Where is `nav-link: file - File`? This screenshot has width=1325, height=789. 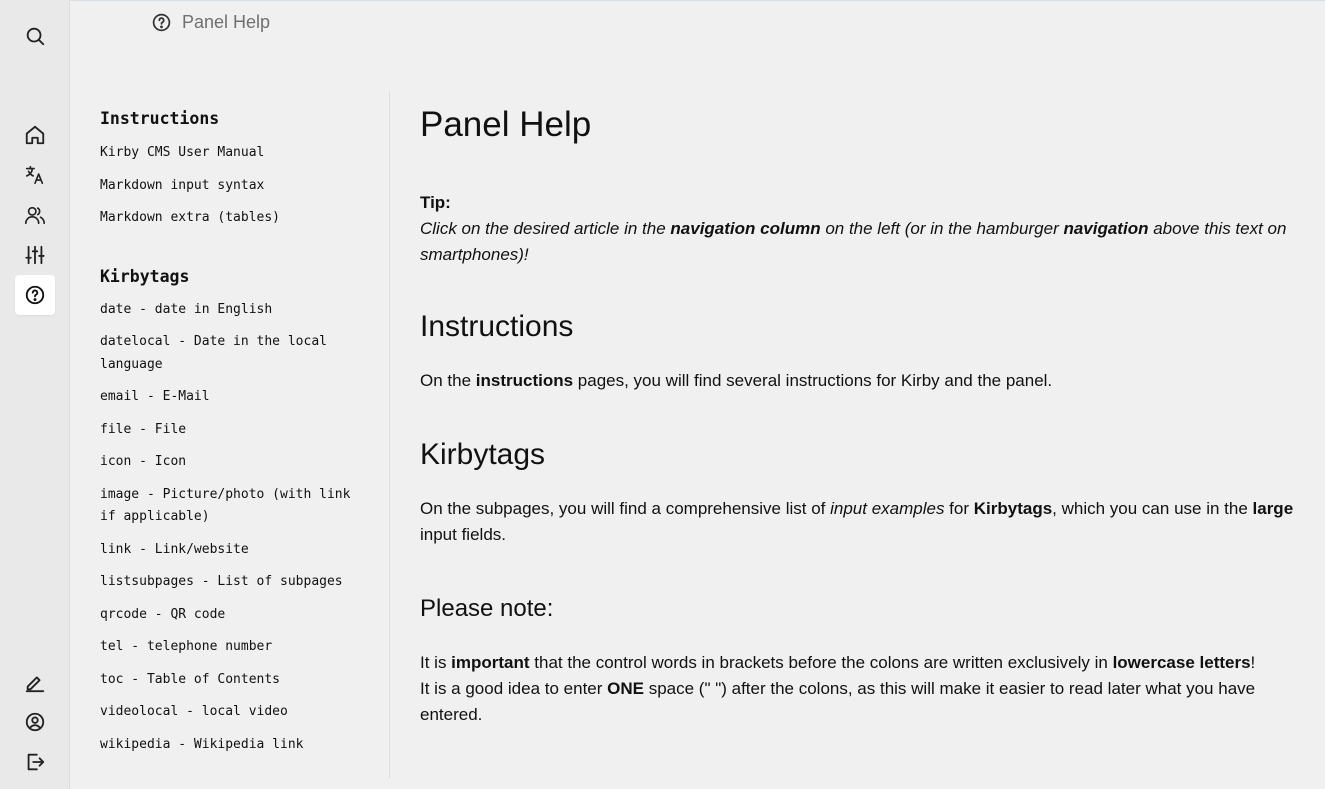 nav-link: file - File is located at coordinates (235, 430).